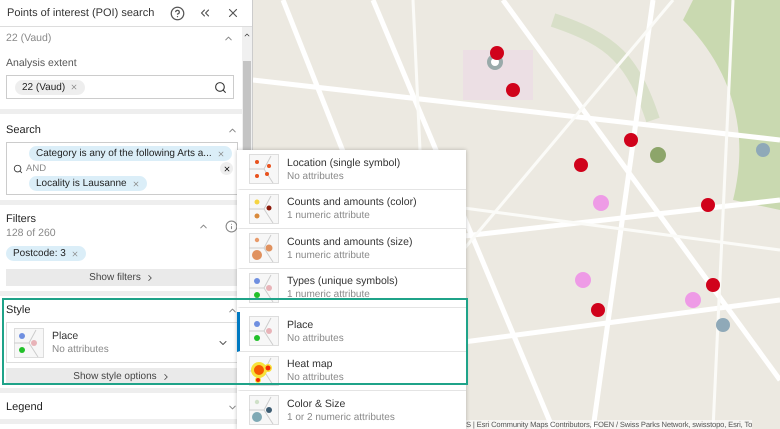  What do you see at coordinates (231, 226) in the screenshot?
I see `info-icon` at bounding box center [231, 226].